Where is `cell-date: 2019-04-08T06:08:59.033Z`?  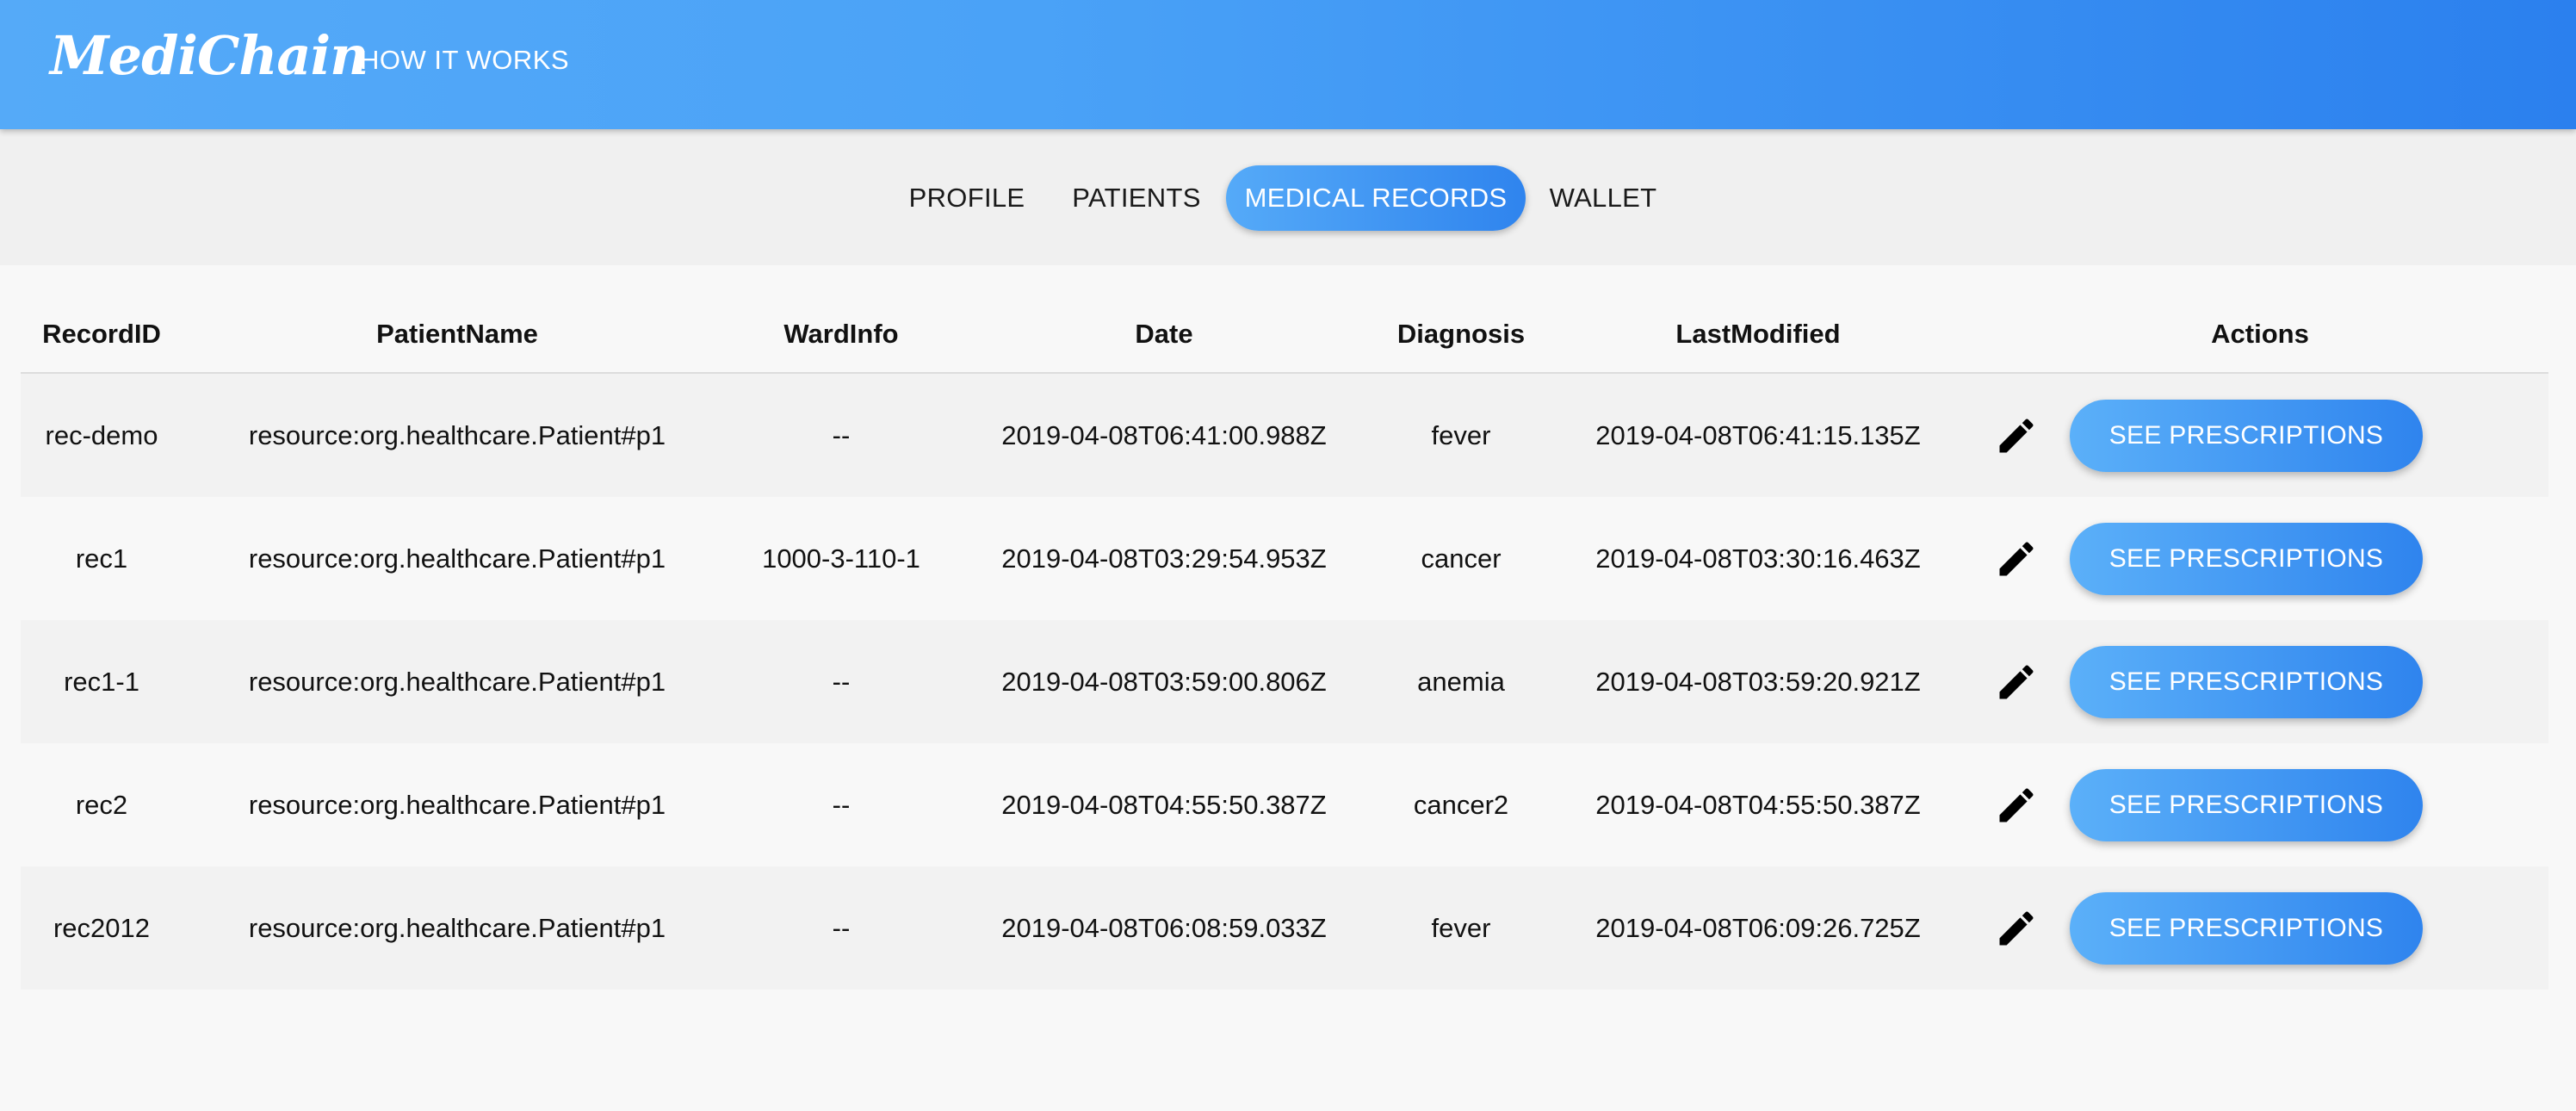
cell-date: 2019-04-08T06:08:59.033Z is located at coordinates (1164, 927).